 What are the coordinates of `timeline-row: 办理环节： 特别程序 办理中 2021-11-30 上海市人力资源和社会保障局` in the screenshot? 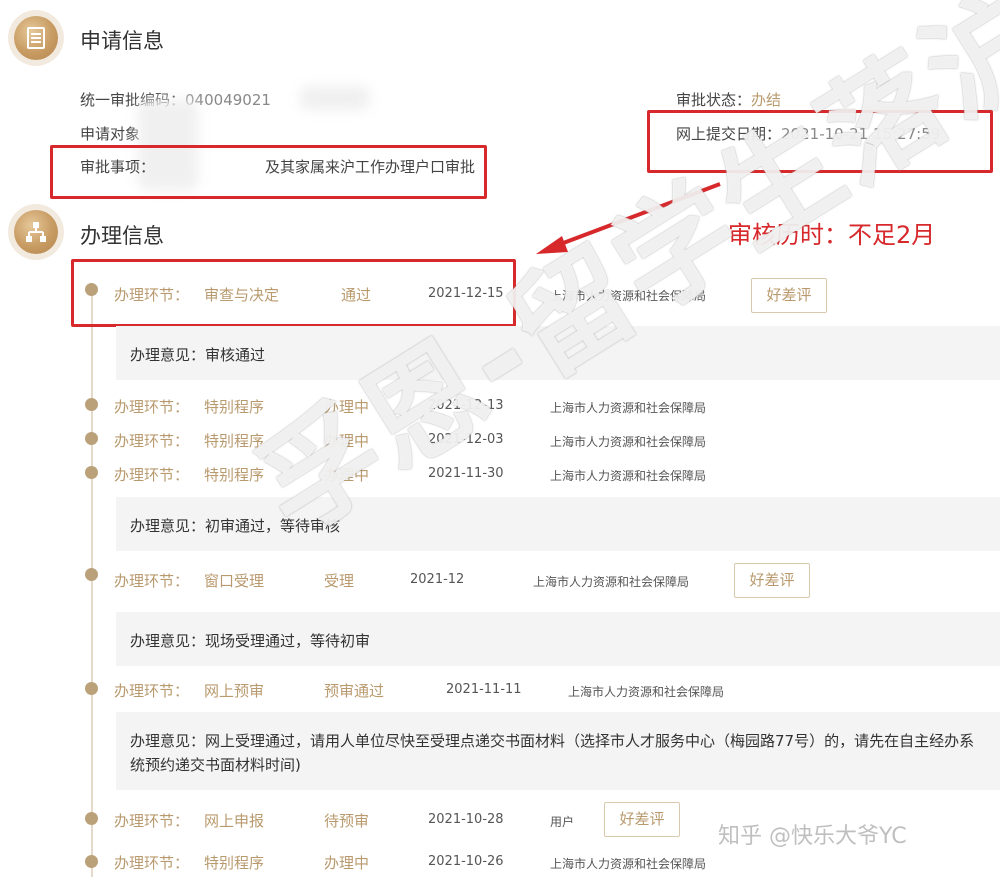 It's located at (410, 475).